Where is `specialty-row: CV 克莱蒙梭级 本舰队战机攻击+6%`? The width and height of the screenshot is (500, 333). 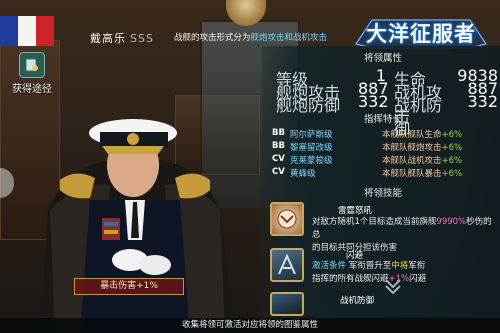 specialty-row: CV 克莱蒙梭级 本舰队战机攻击+6% is located at coordinates (383, 160).